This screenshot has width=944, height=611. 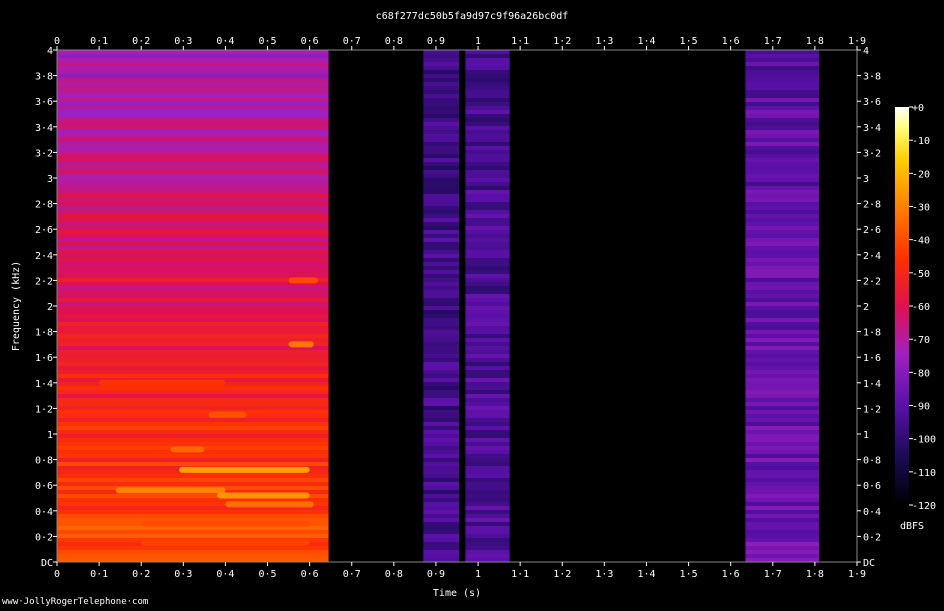 What do you see at coordinates (646, 574) in the screenshot?
I see `x-tick-bottom-label: 1·4` at bounding box center [646, 574].